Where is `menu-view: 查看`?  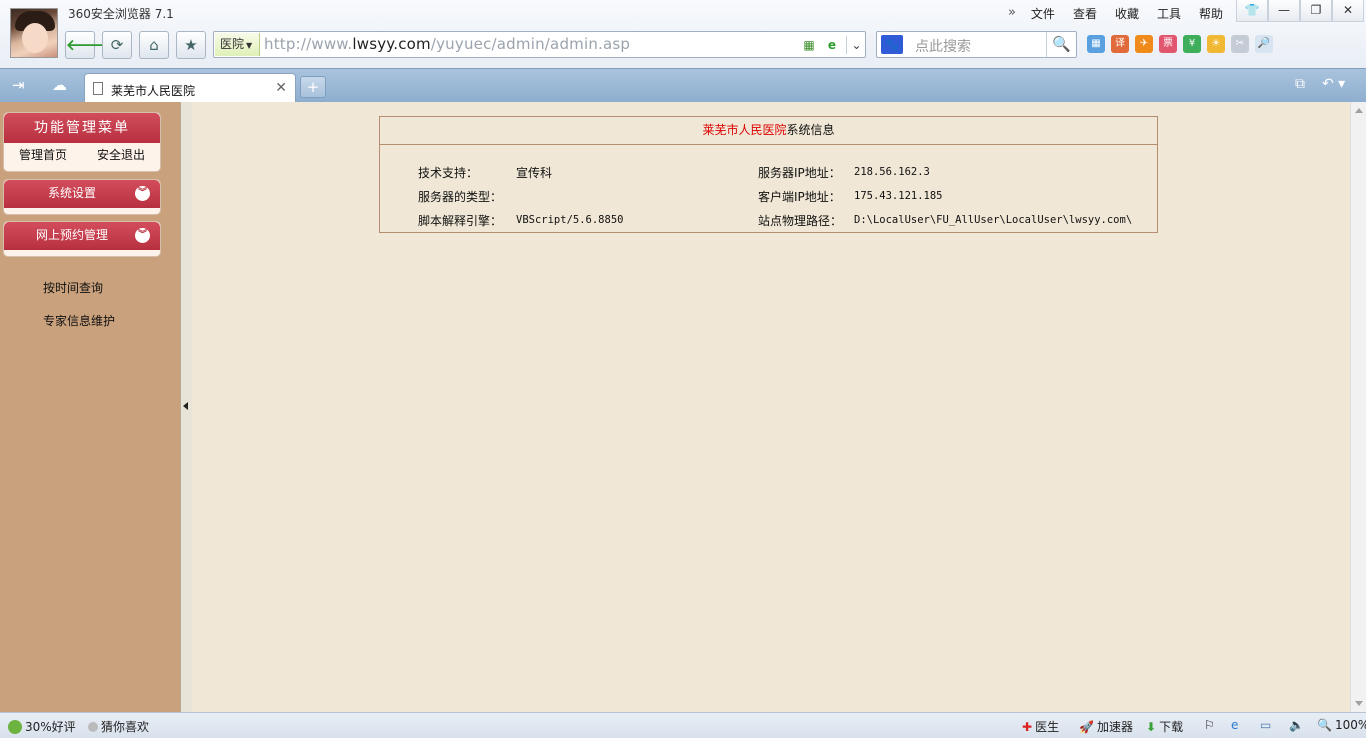
menu-view: 查看 is located at coordinates (1085, 13).